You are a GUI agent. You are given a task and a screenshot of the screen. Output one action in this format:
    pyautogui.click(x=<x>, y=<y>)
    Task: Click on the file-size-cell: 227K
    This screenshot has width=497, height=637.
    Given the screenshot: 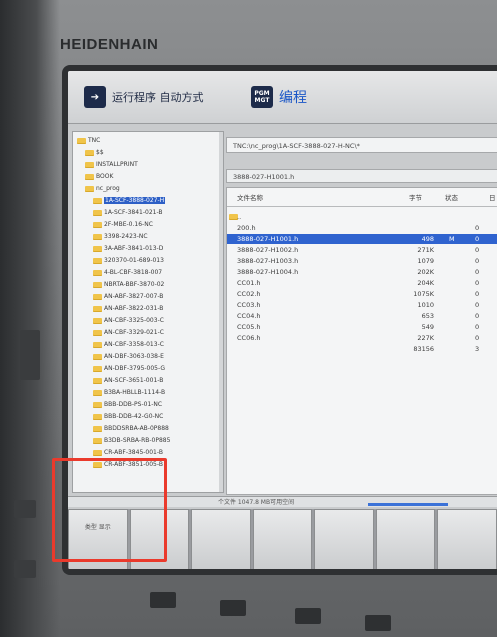 What is the action you would take?
    pyautogui.click(x=425, y=338)
    